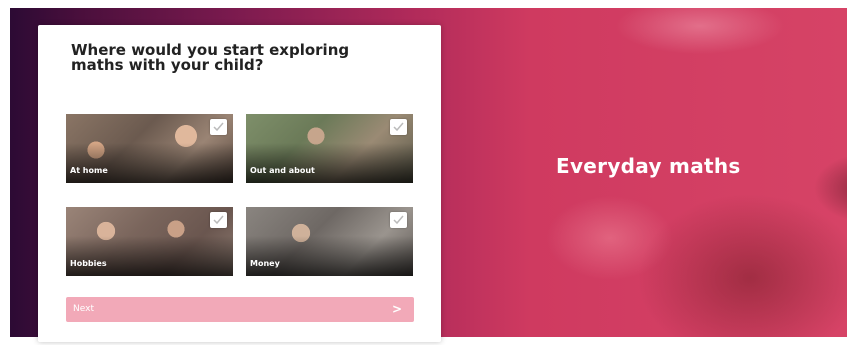 The image size is (855, 345). What do you see at coordinates (89, 170) in the screenshot?
I see `option-label: At home` at bounding box center [89, 170].